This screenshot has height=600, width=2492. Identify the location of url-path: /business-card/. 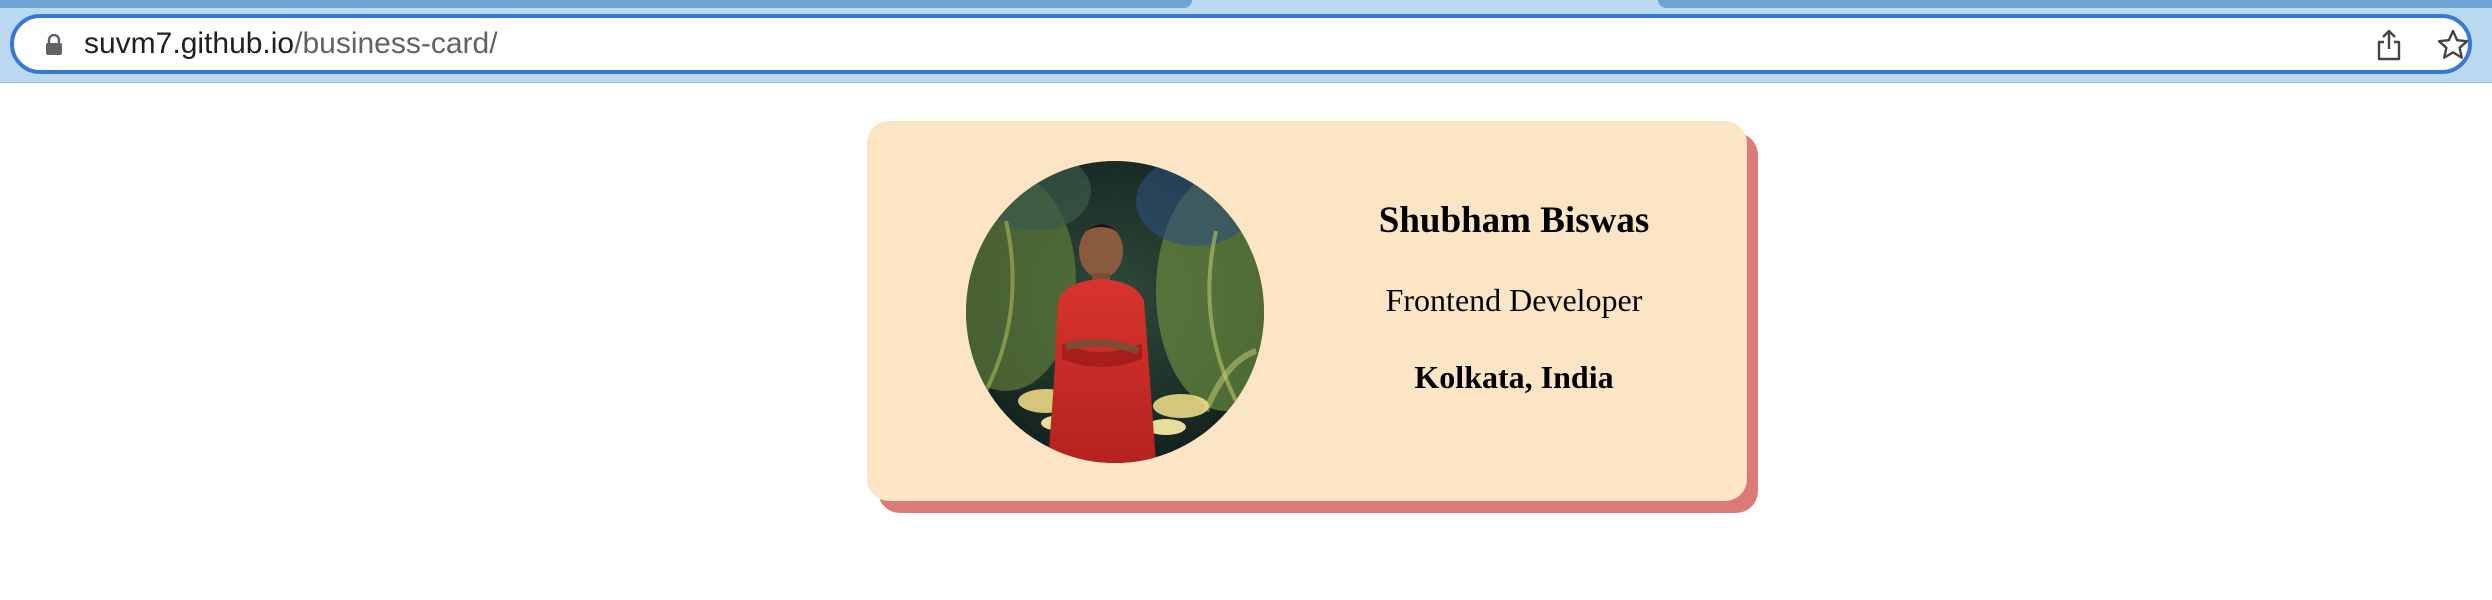
(396, 43).